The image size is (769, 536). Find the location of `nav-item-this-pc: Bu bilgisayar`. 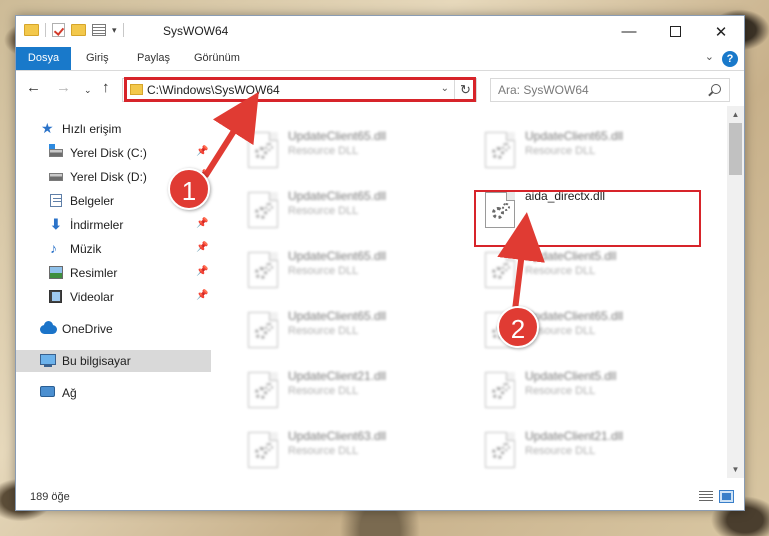

nav-item-this-pc: Bu bilgisayar is located at coordinates (113, 361).